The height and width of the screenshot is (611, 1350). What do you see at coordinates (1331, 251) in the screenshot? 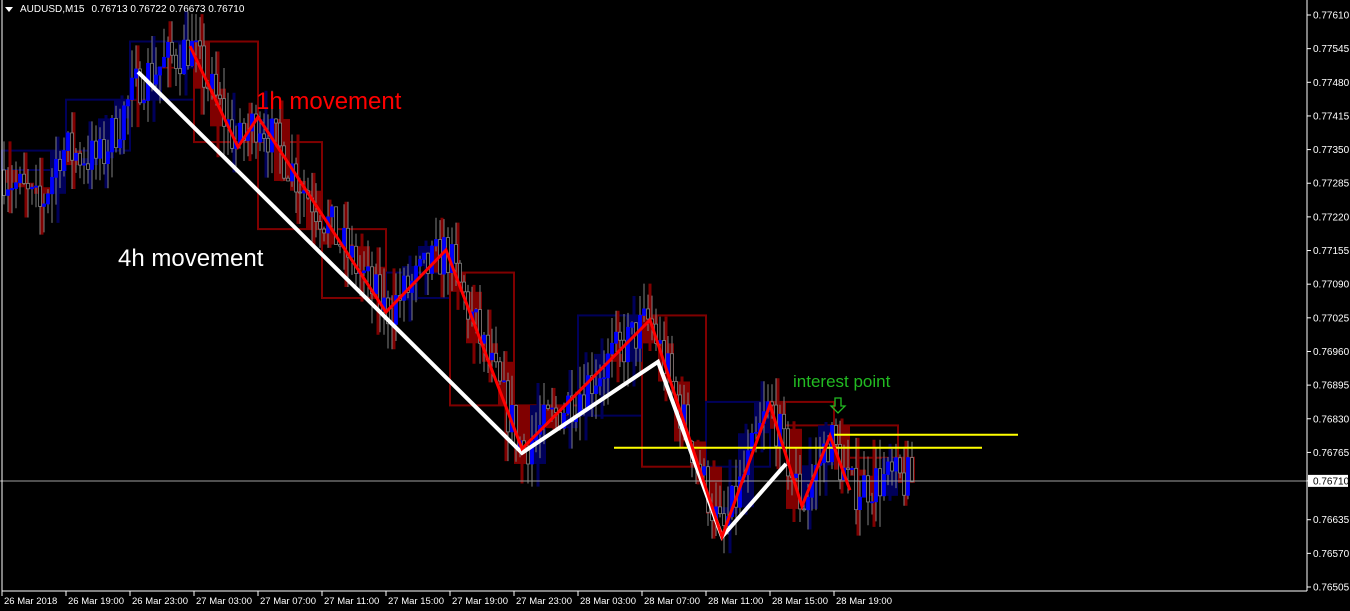
I see `price-tick-label: 0.77155` at bounding box center [1331, 251].